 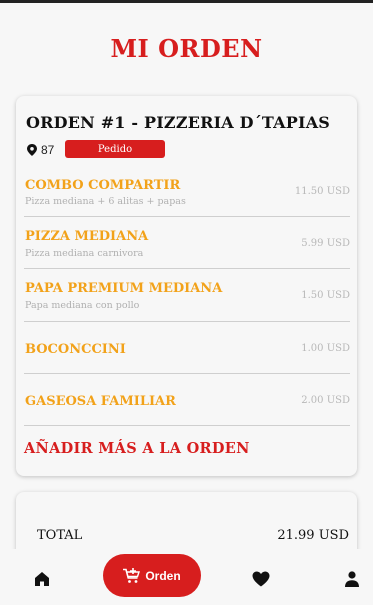 I want to click on order-location: 87, so click(x=40, y=150).